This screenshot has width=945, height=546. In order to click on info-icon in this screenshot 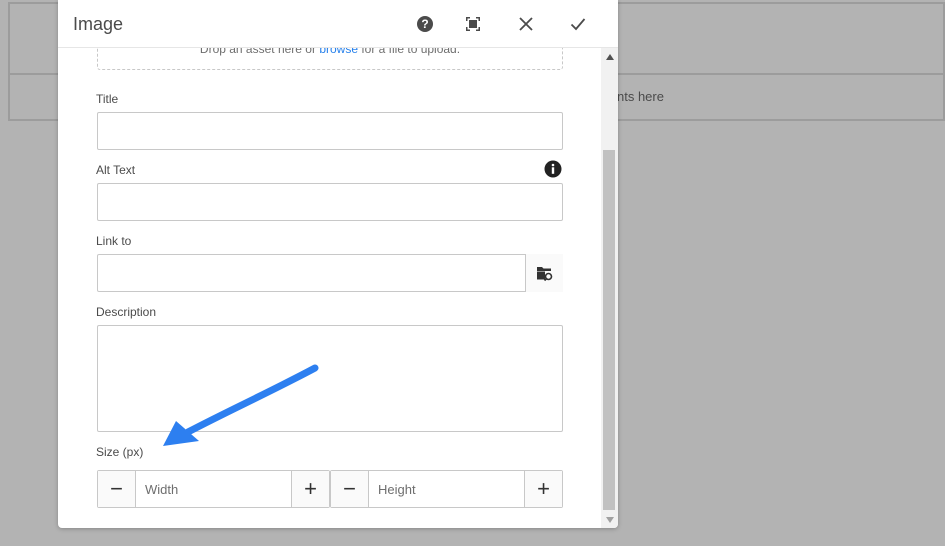, I will do `click(553, 169)`.